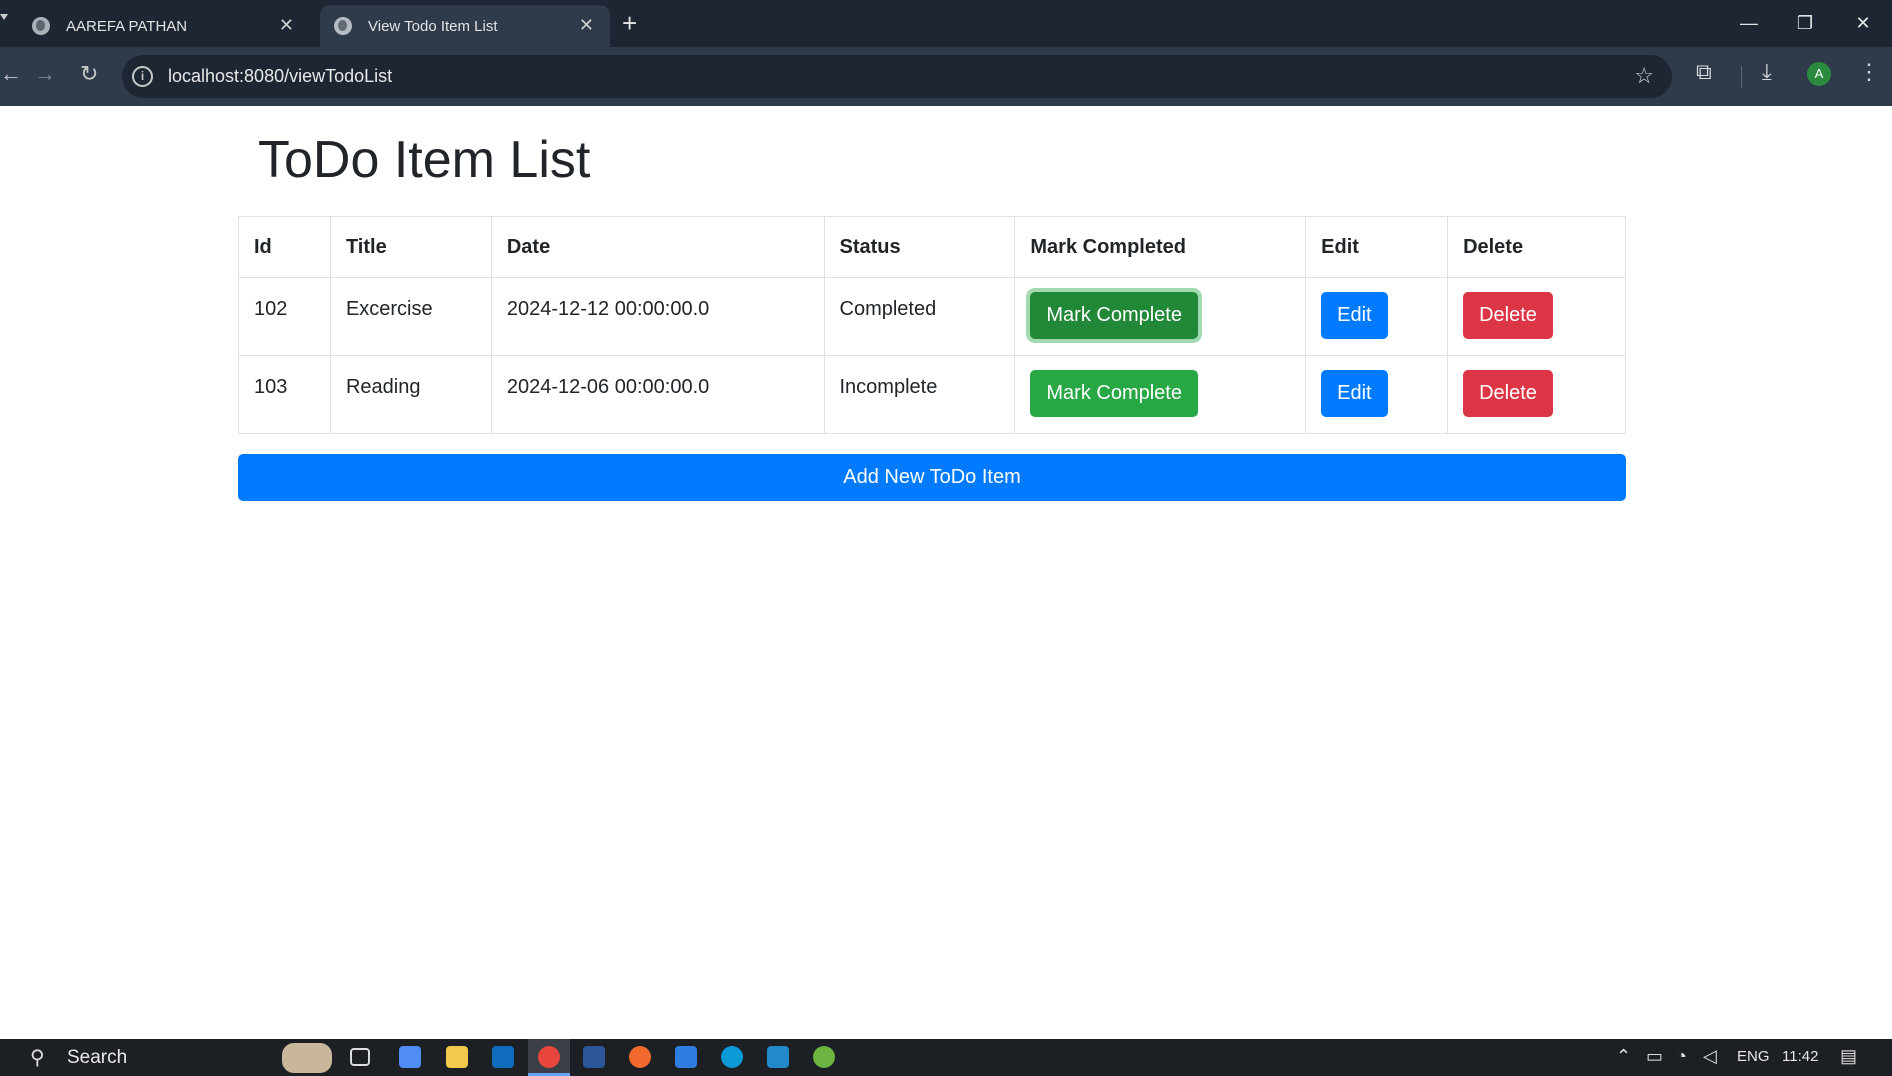 The width and height of the screenshot is (1892, 1076). What do you see at coordinates (919, 247) in the screenshot?
I see `column-header-status: Status` at bounding box center [919, 247].